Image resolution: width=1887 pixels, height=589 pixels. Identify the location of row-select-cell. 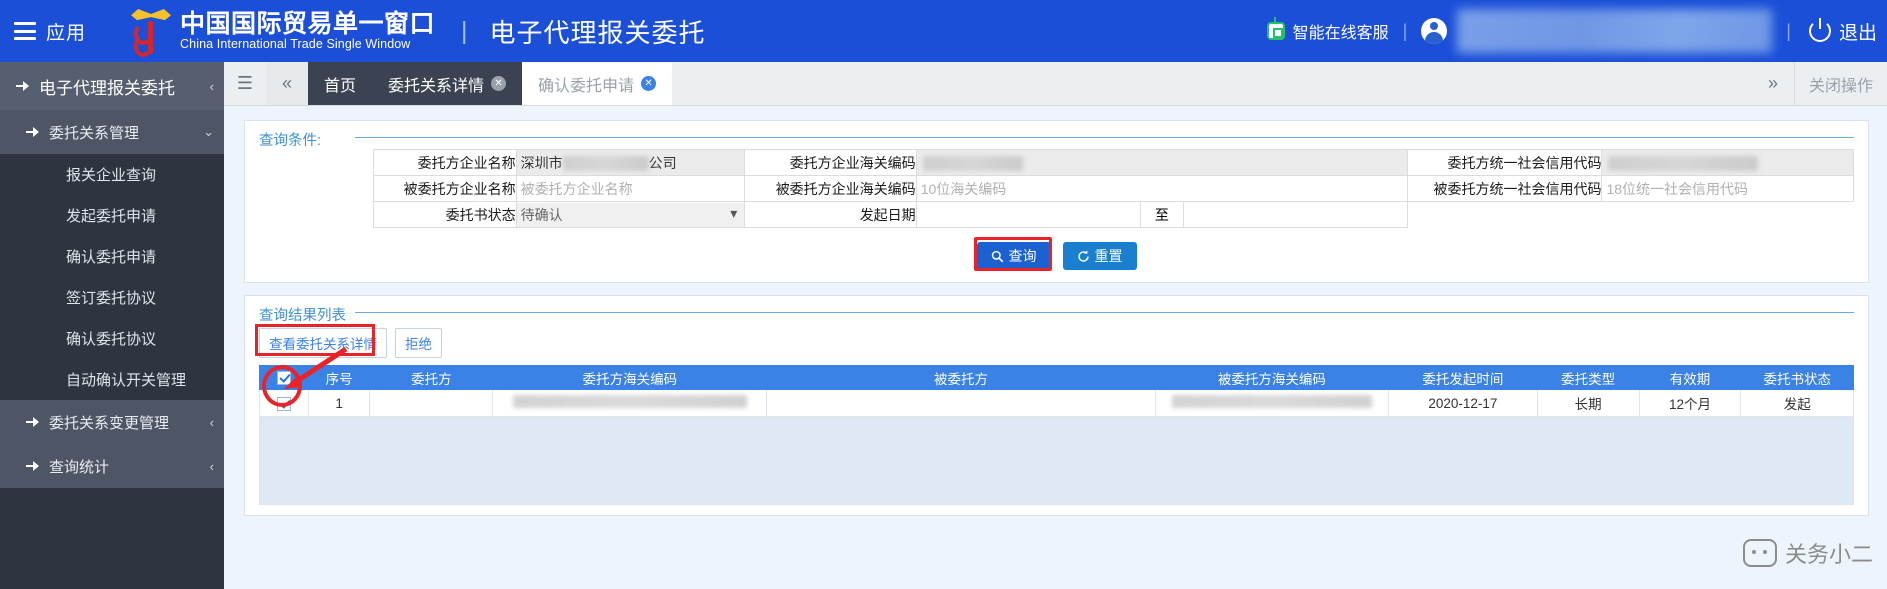
(284, 403).